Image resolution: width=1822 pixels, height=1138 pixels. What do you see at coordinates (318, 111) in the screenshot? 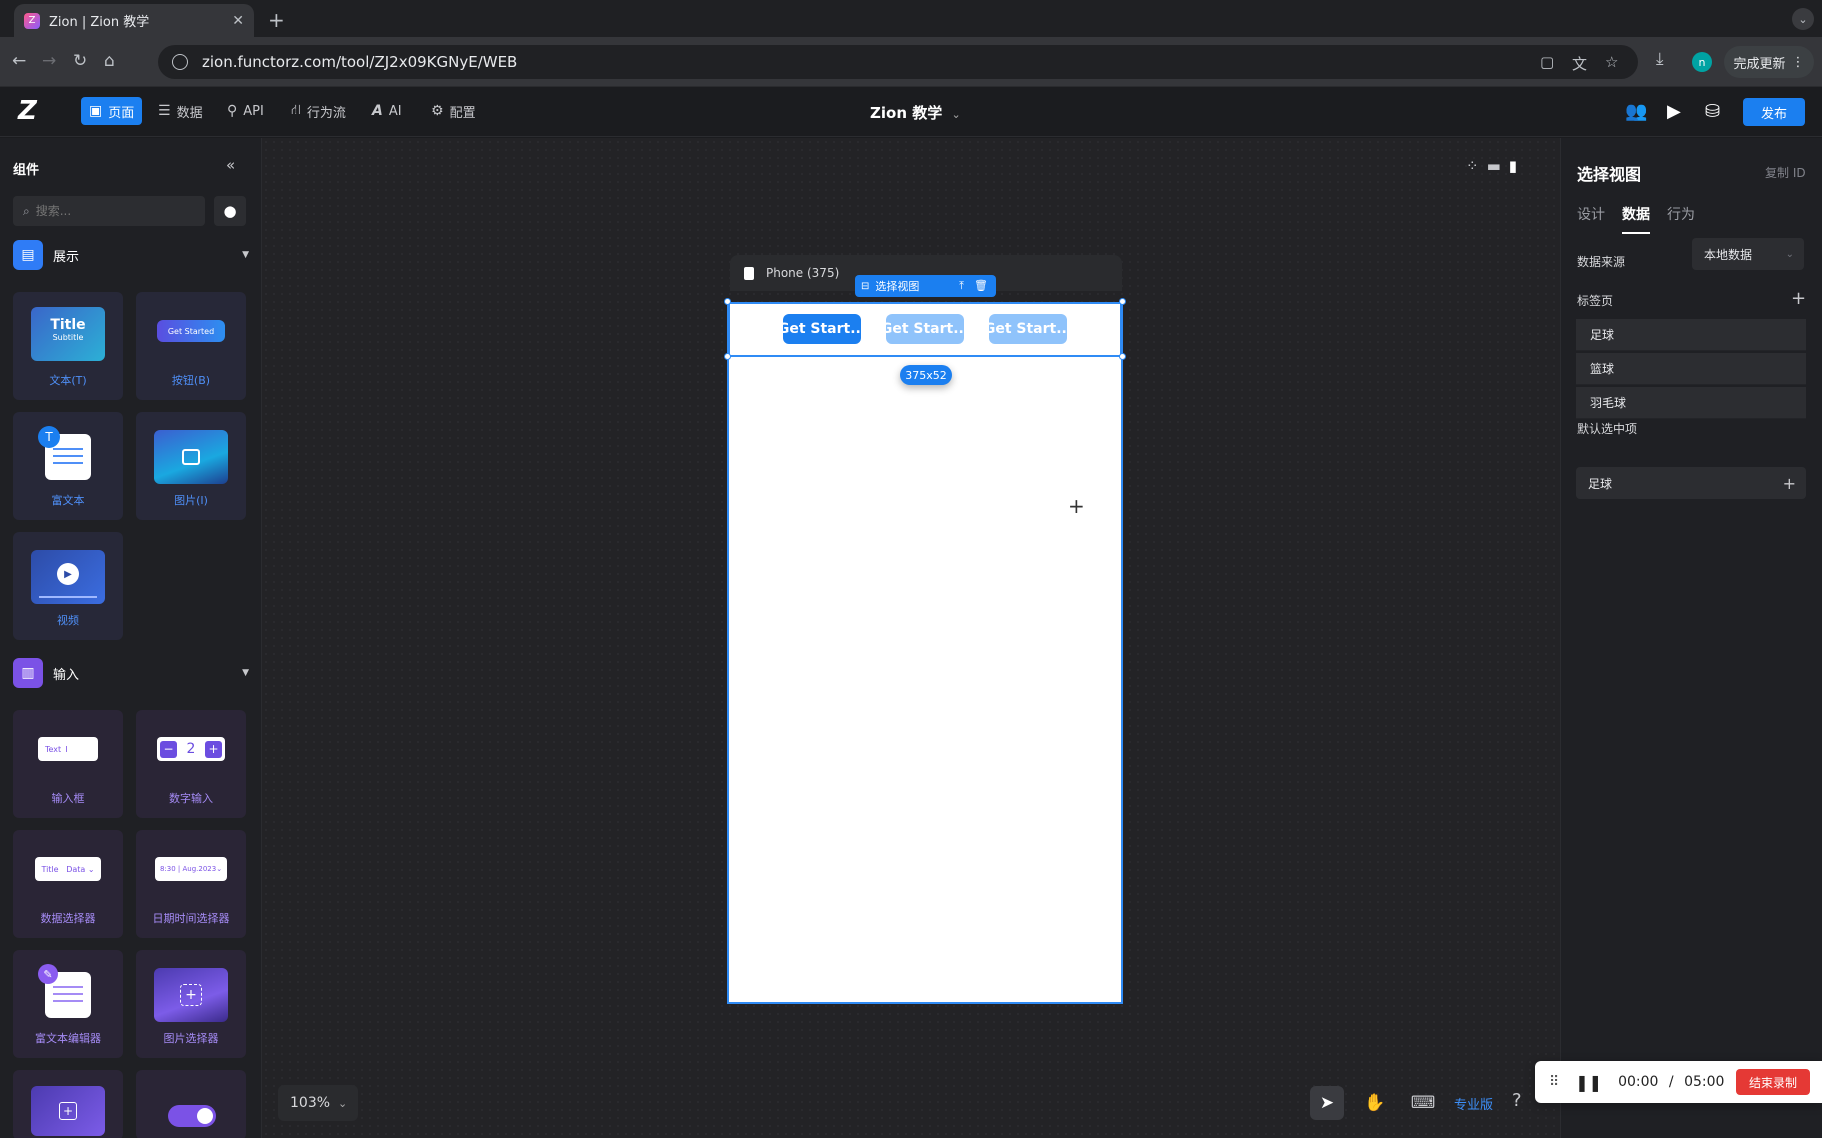
I see `nav-flow: ⛙ 行为流` at bounding box center [318, 111].